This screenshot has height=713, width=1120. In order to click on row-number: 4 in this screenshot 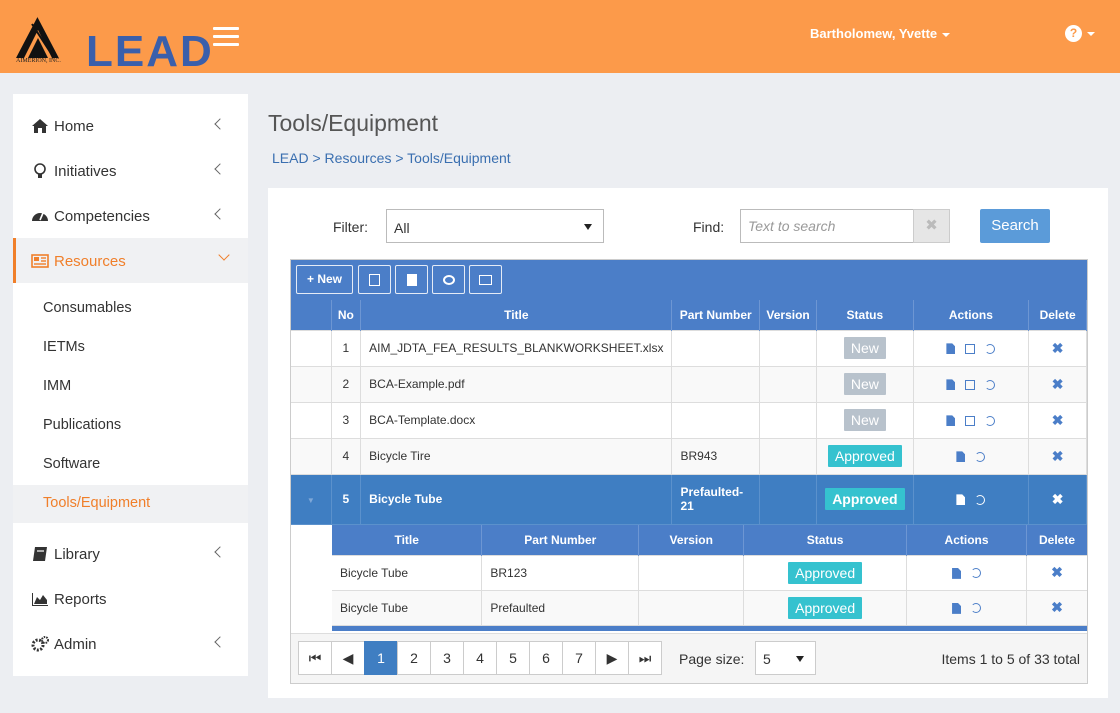, I will do `click(346, 456)`.